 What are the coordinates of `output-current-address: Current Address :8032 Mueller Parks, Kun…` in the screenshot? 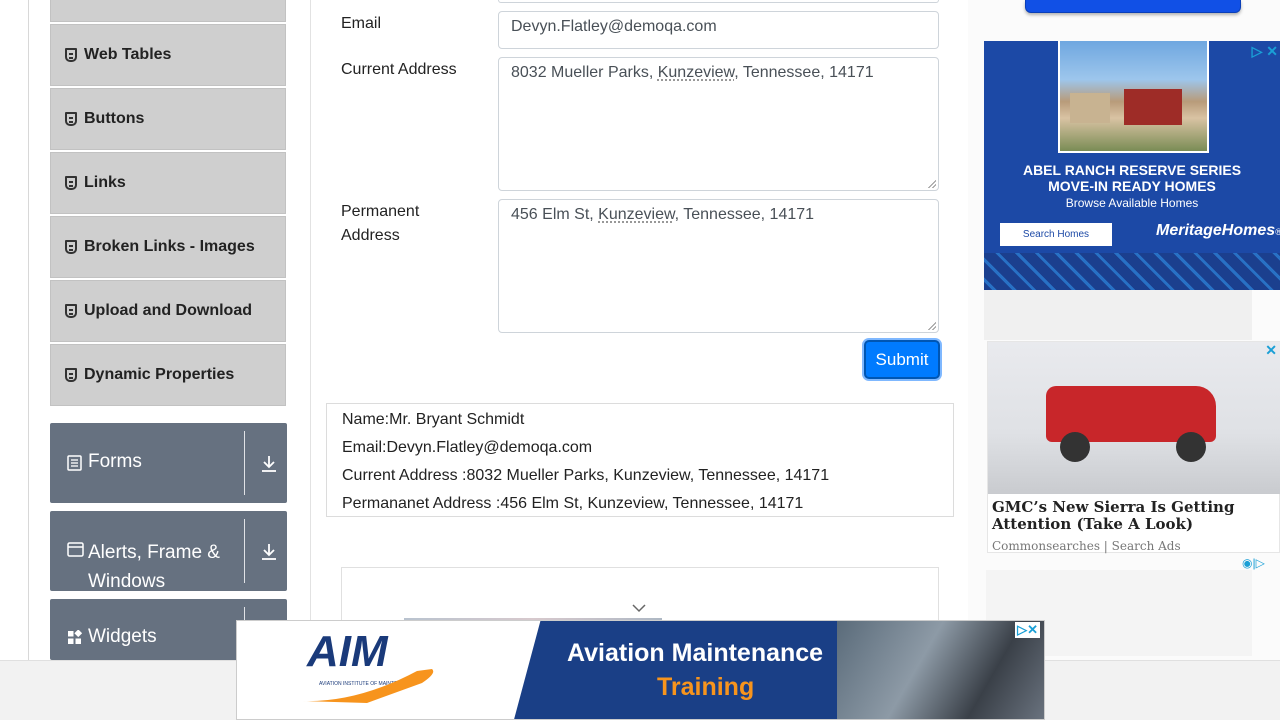 It's located at (586, 475).